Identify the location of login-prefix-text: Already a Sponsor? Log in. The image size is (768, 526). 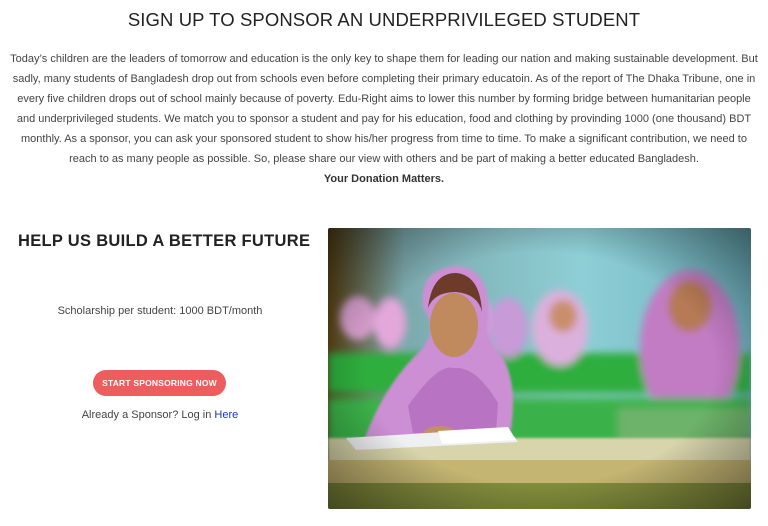
(148, 415).